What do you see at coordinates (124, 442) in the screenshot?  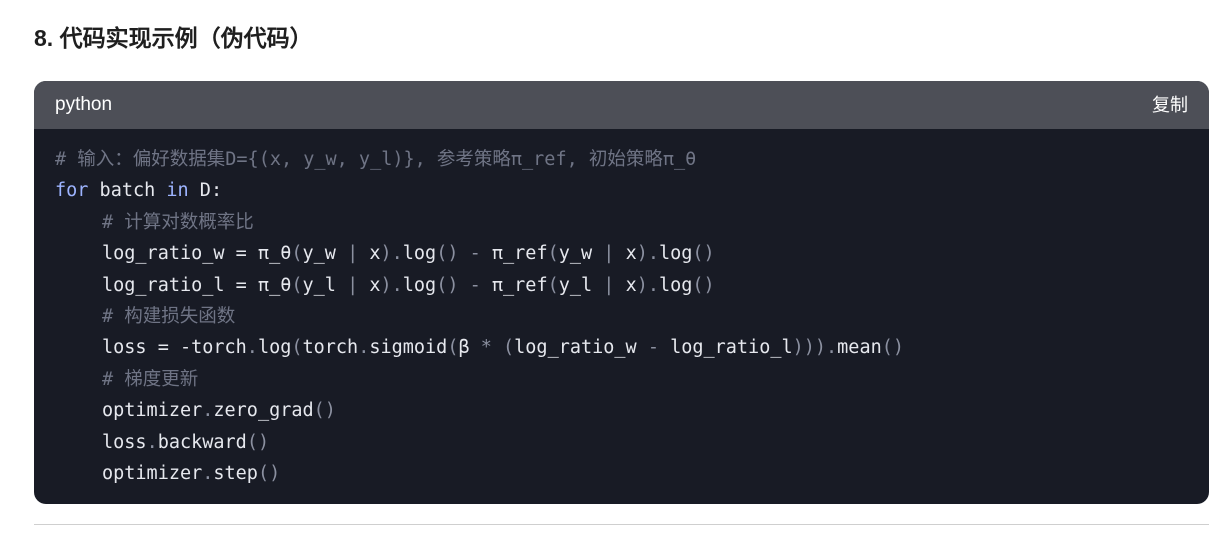 I see `code-token: loss` at bounding box center [124, 442].